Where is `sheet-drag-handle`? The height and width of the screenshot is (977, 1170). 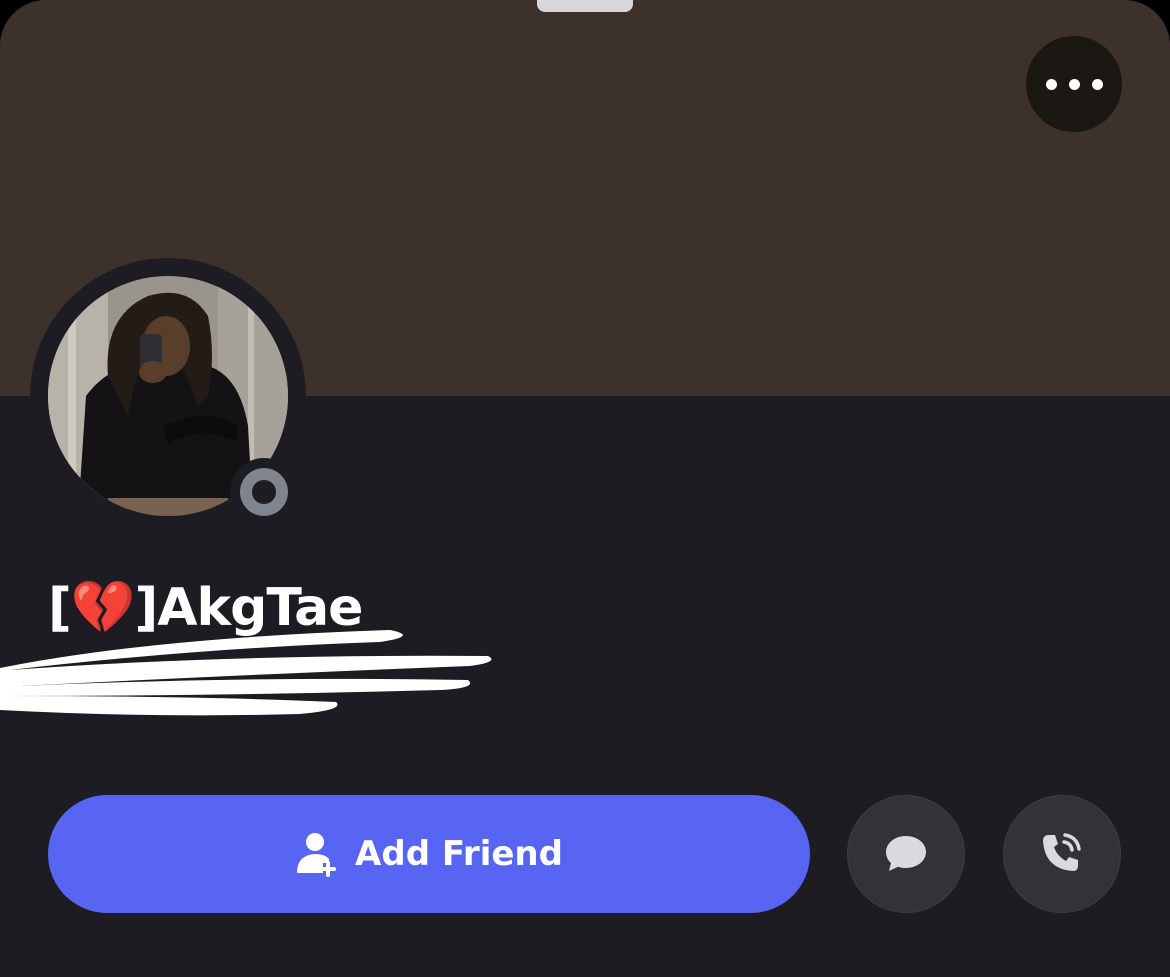
sheet-drag-handle is located at coordinates (585, 6).